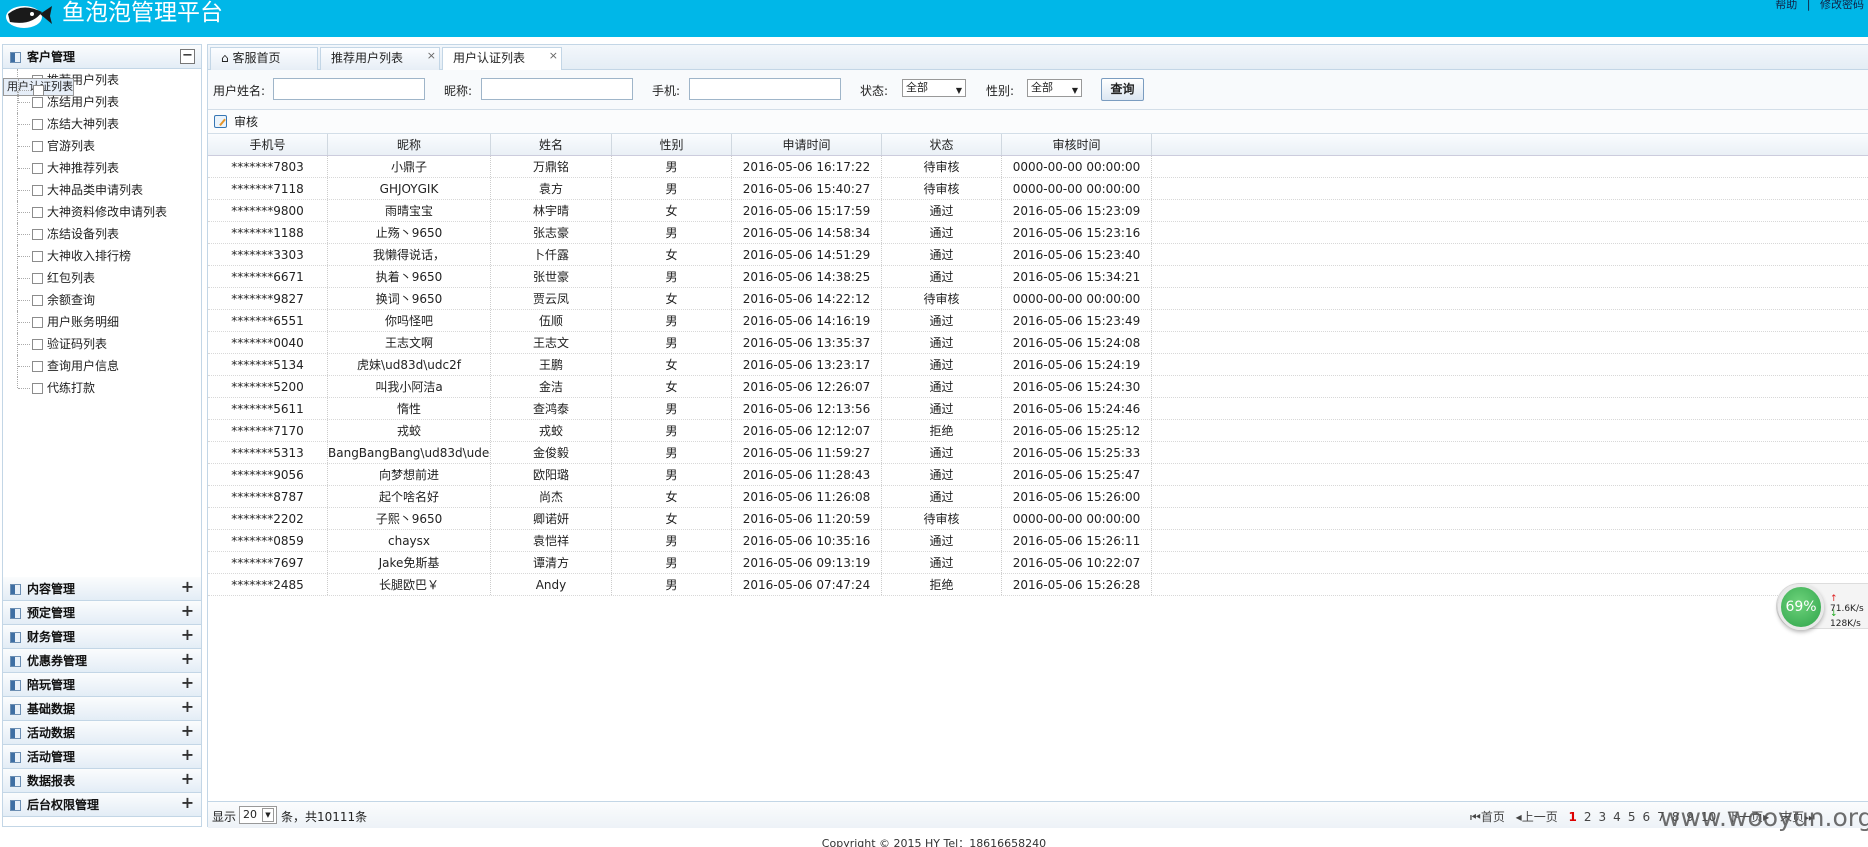  What do you see at coordinates (942, 144) in the screenshot?
I see `column-header-status: 状态` at bounding box center [942, 144].